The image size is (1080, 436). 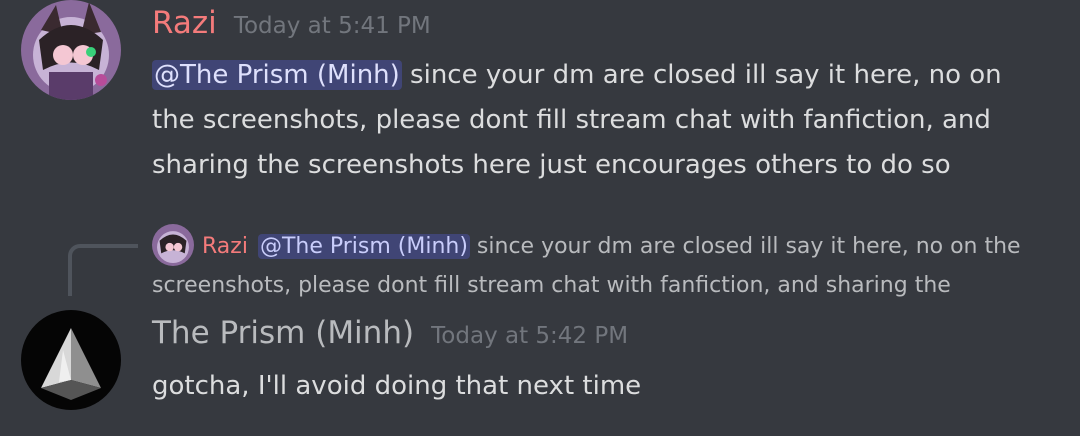 What do you see at coordinates (71, 50) in the screenshot?
I see `avatar-razi-icon` at bounding box center [71, 50].